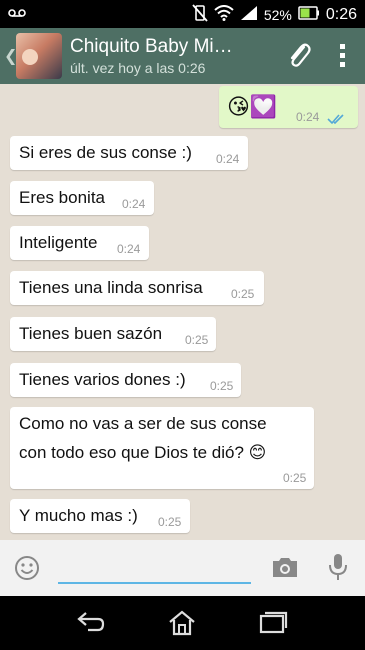 The image size is (365, 650). Describe the element at coordinates (309, 15) in the screenshot. I see `battery-icon` at that location.